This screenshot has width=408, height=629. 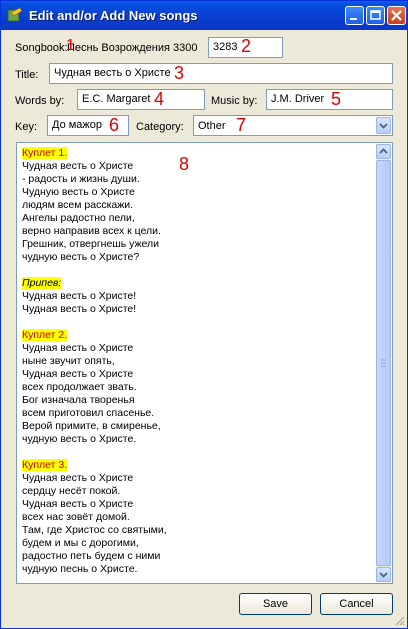 I want to click on annotation-1: 1, so click(x=70, y=45).